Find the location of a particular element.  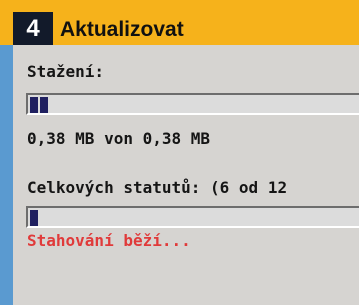

step-title: Aktualizovat is located at coordinates (122, 29).